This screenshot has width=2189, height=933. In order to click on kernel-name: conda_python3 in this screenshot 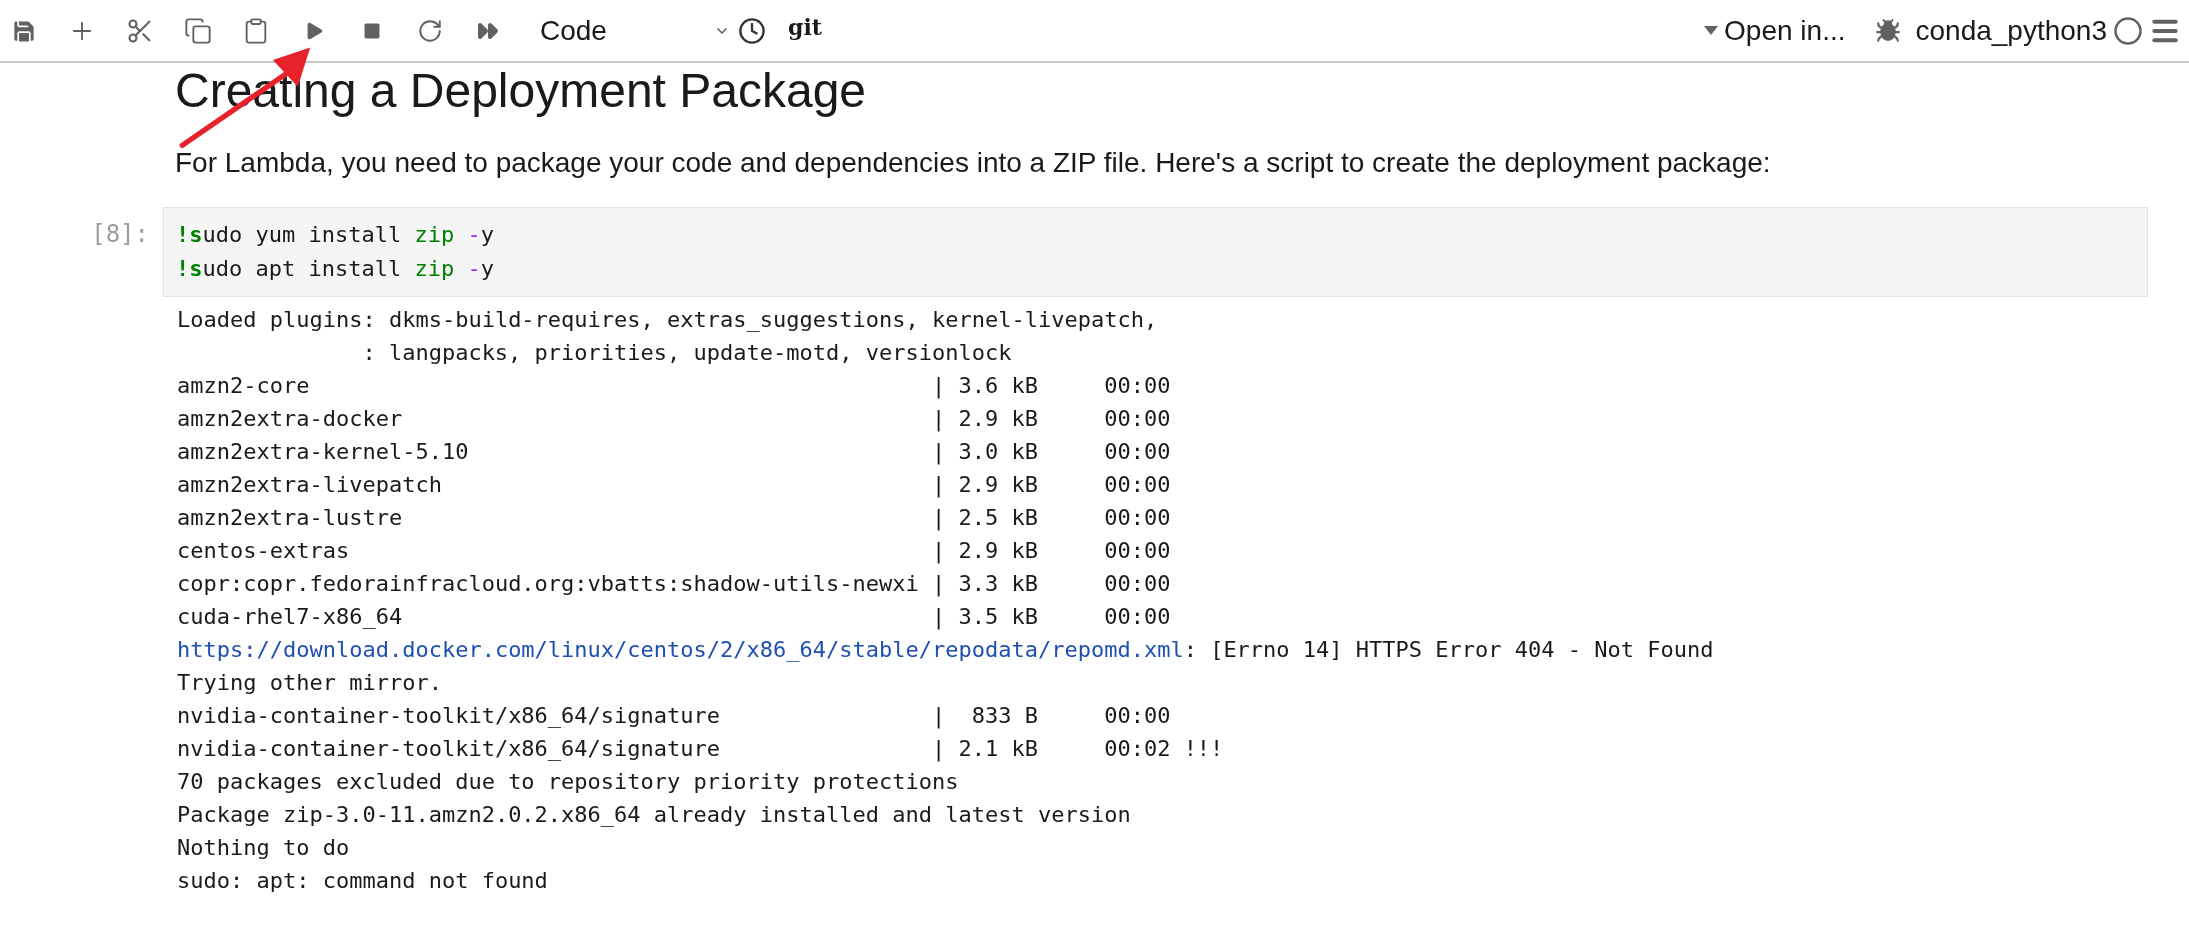, I will do `click(2011, 30)`.